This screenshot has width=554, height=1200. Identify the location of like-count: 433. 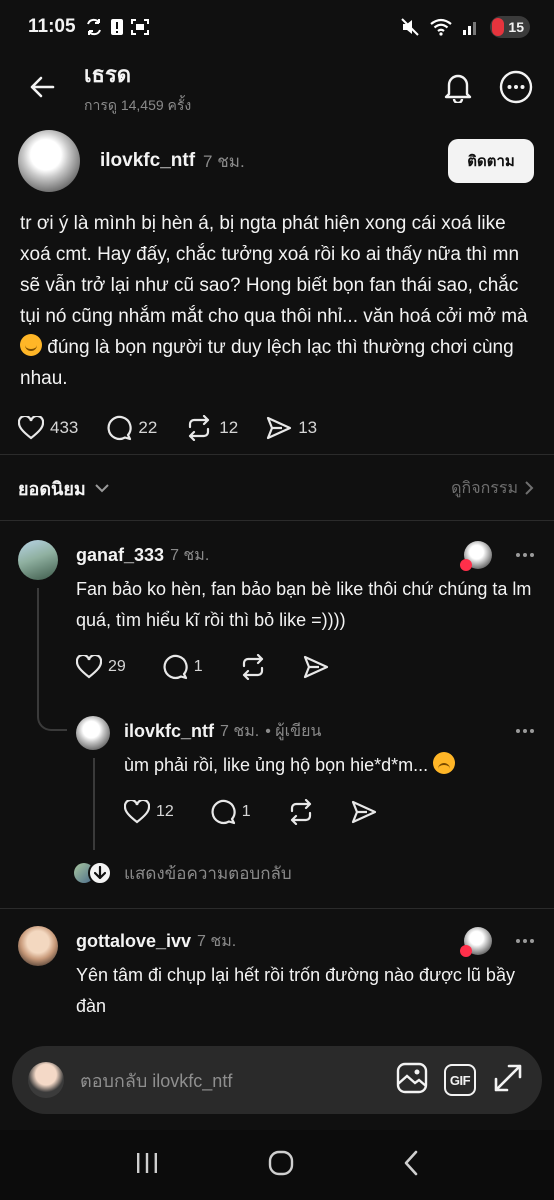
(64, 427).